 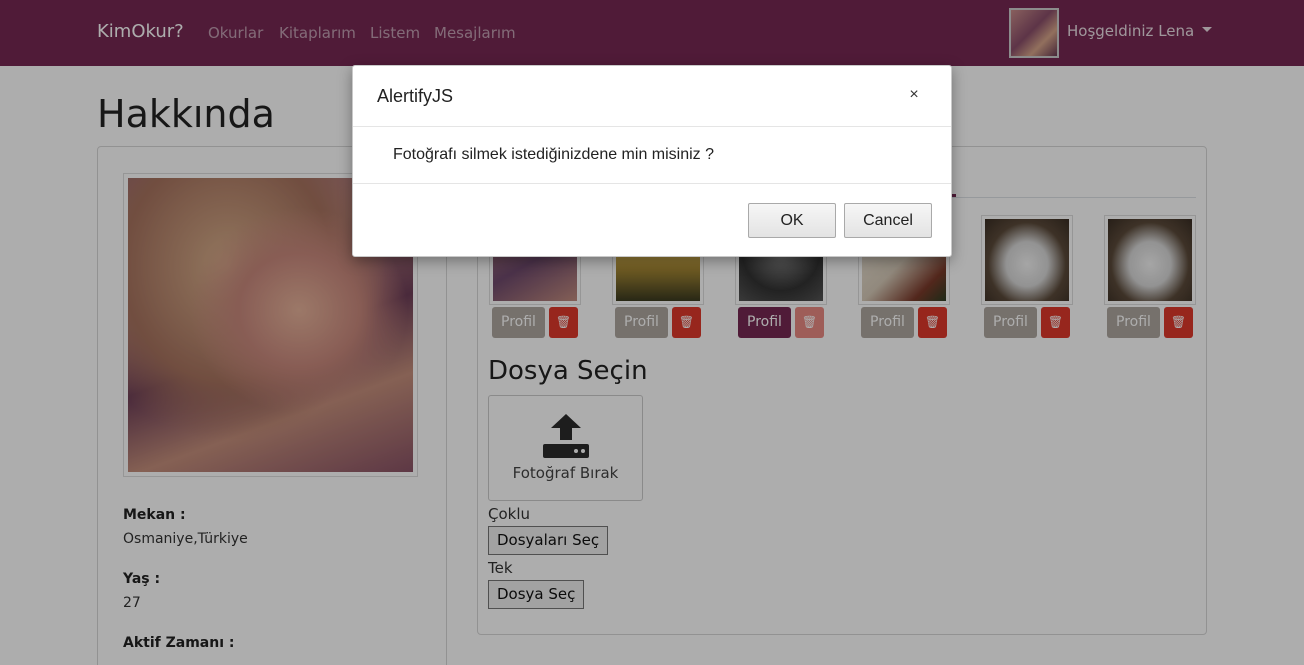 I want to click on dialog-header-divider, so click(x=652, y=126).